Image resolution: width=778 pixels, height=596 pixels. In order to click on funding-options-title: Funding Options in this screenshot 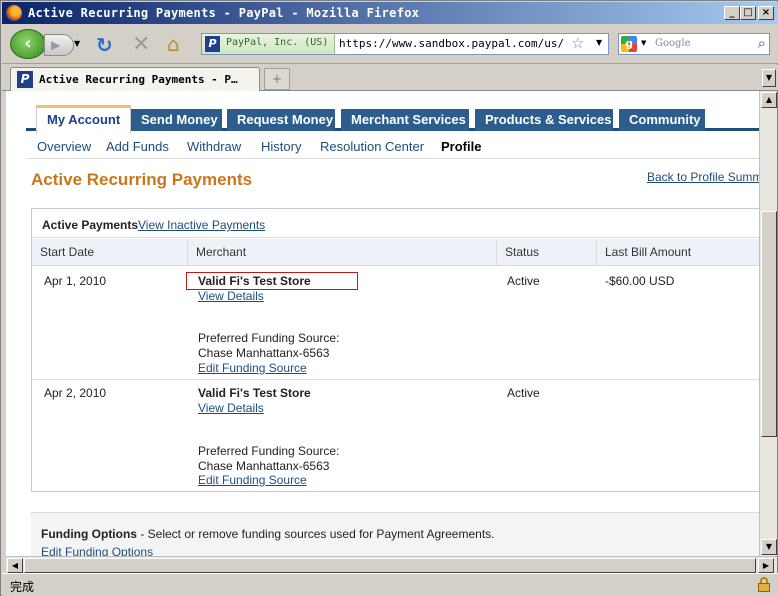, I will do `click(89, 534)`.